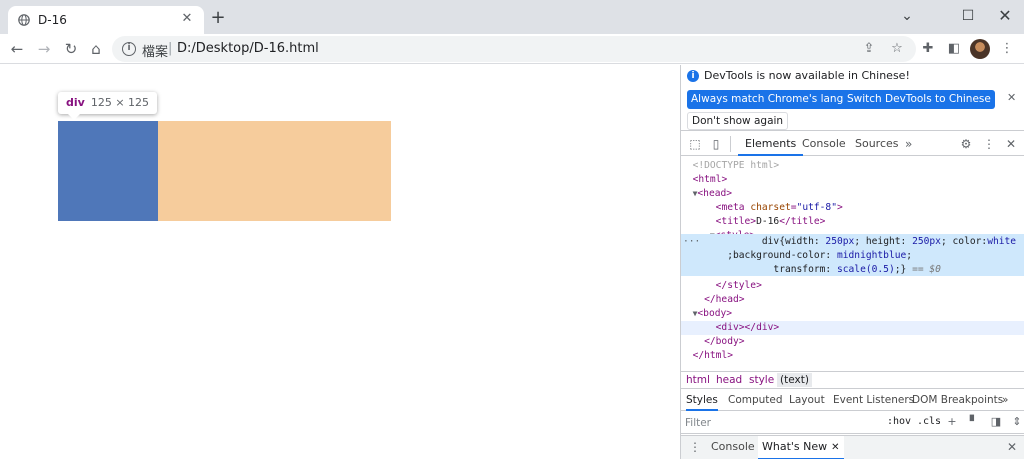  Describe the element at coordinates (75, 102) in the screenshot. I see `tooltip-tag: div` at that location.